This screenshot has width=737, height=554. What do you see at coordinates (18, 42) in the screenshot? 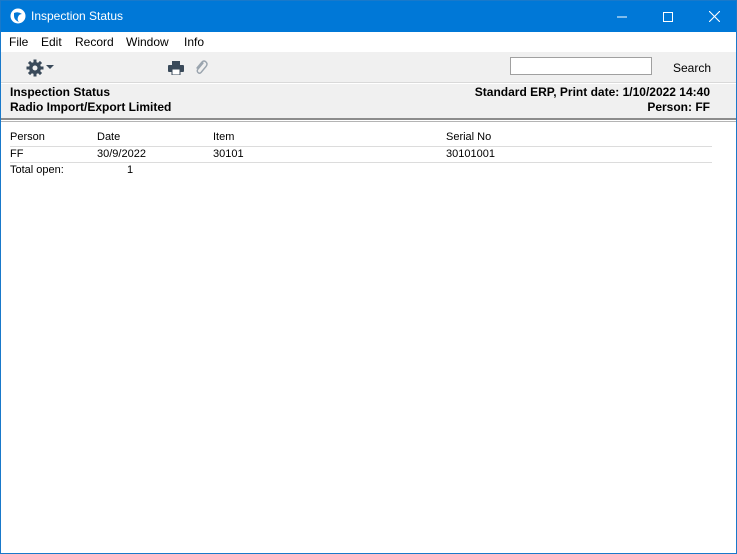
I see `menu-file: File` at bounding box center [18, 42].